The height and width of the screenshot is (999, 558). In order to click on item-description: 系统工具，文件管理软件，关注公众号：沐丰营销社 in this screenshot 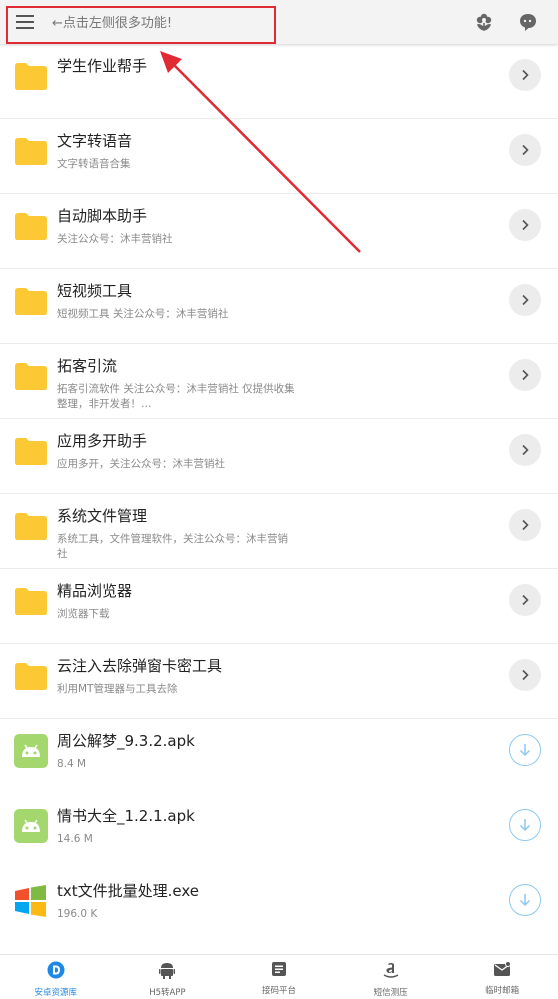, I will do `click(172, 546)`.